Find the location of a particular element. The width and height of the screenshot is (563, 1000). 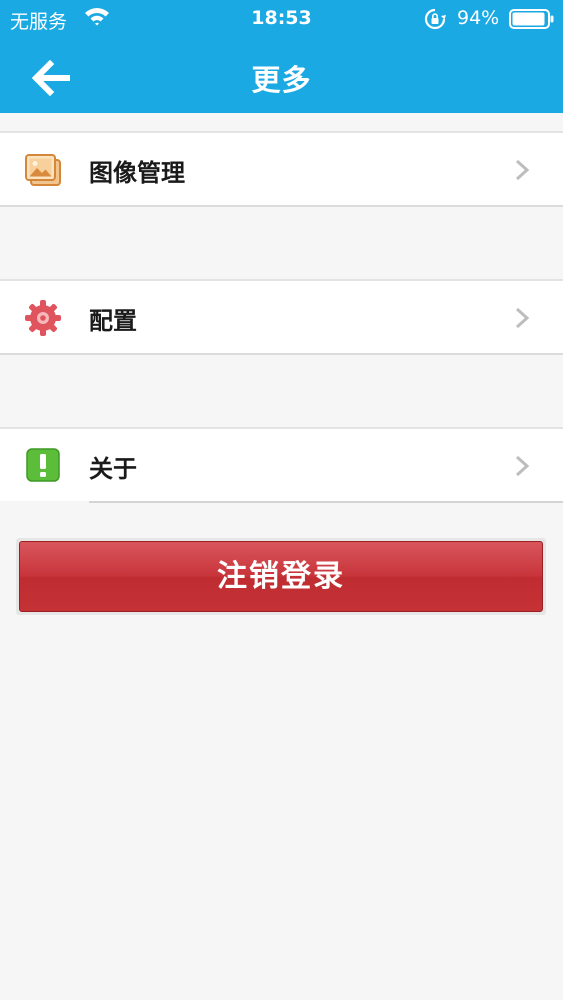

menu-item-label: 关于 is located at coordinates (113, 469).